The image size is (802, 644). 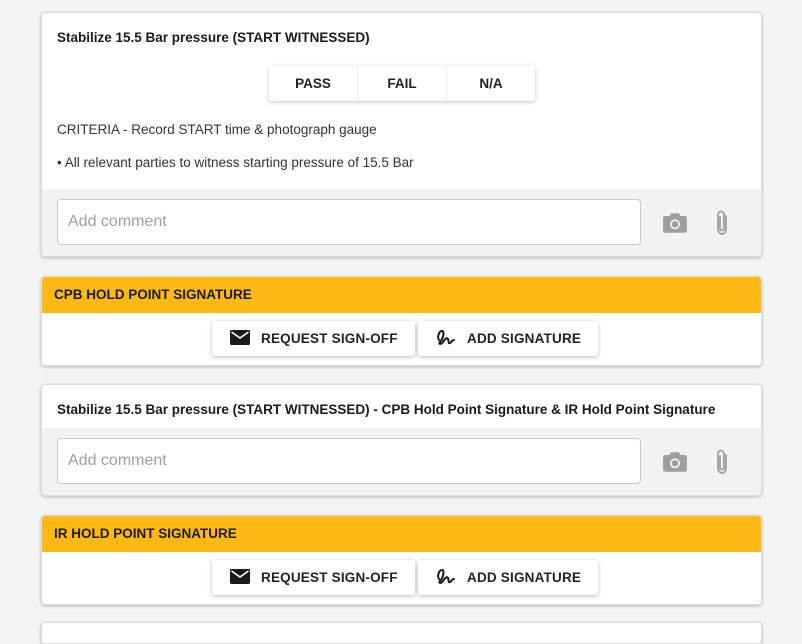 What do you see at coordinates (401, 295) in the screenshot?
I see `cpb-signature-header: CPB HOLD POINT SIGNATURE` at bounding box center [401, 295].